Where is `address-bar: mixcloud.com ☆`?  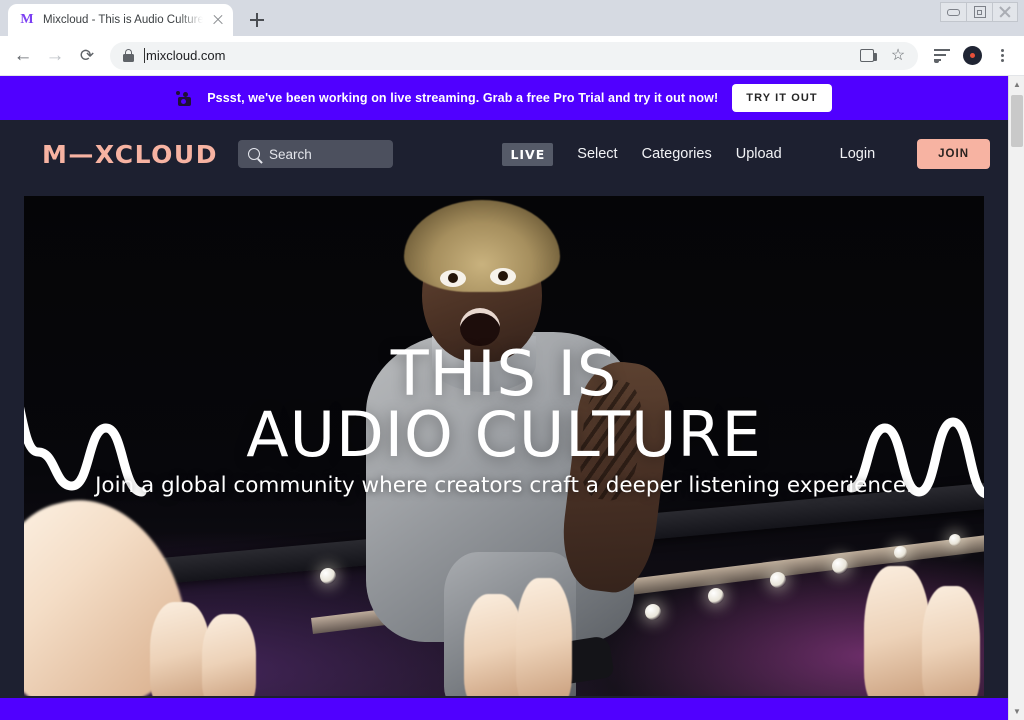
address-bar: mixcloud.com ☆ is located at coordinates (514, 55).